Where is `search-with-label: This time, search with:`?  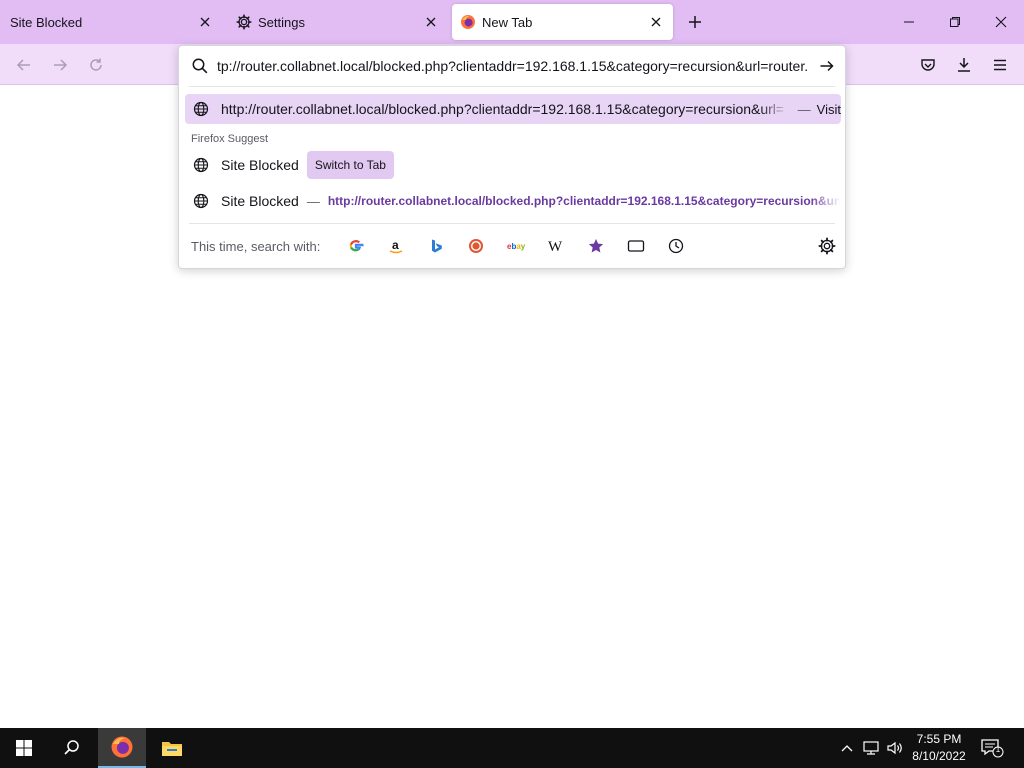
search-with-label: This time, search with: is located at coordinates (256, 246).